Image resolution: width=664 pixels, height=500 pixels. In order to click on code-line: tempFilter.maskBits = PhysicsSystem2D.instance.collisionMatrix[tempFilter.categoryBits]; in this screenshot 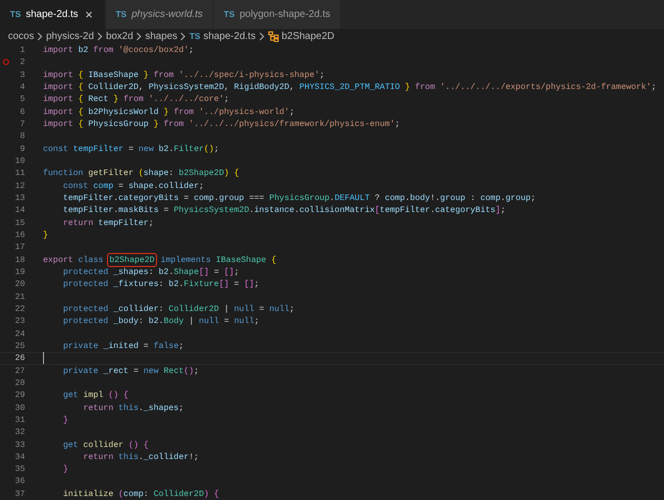, I will do `click(284, 210)`.